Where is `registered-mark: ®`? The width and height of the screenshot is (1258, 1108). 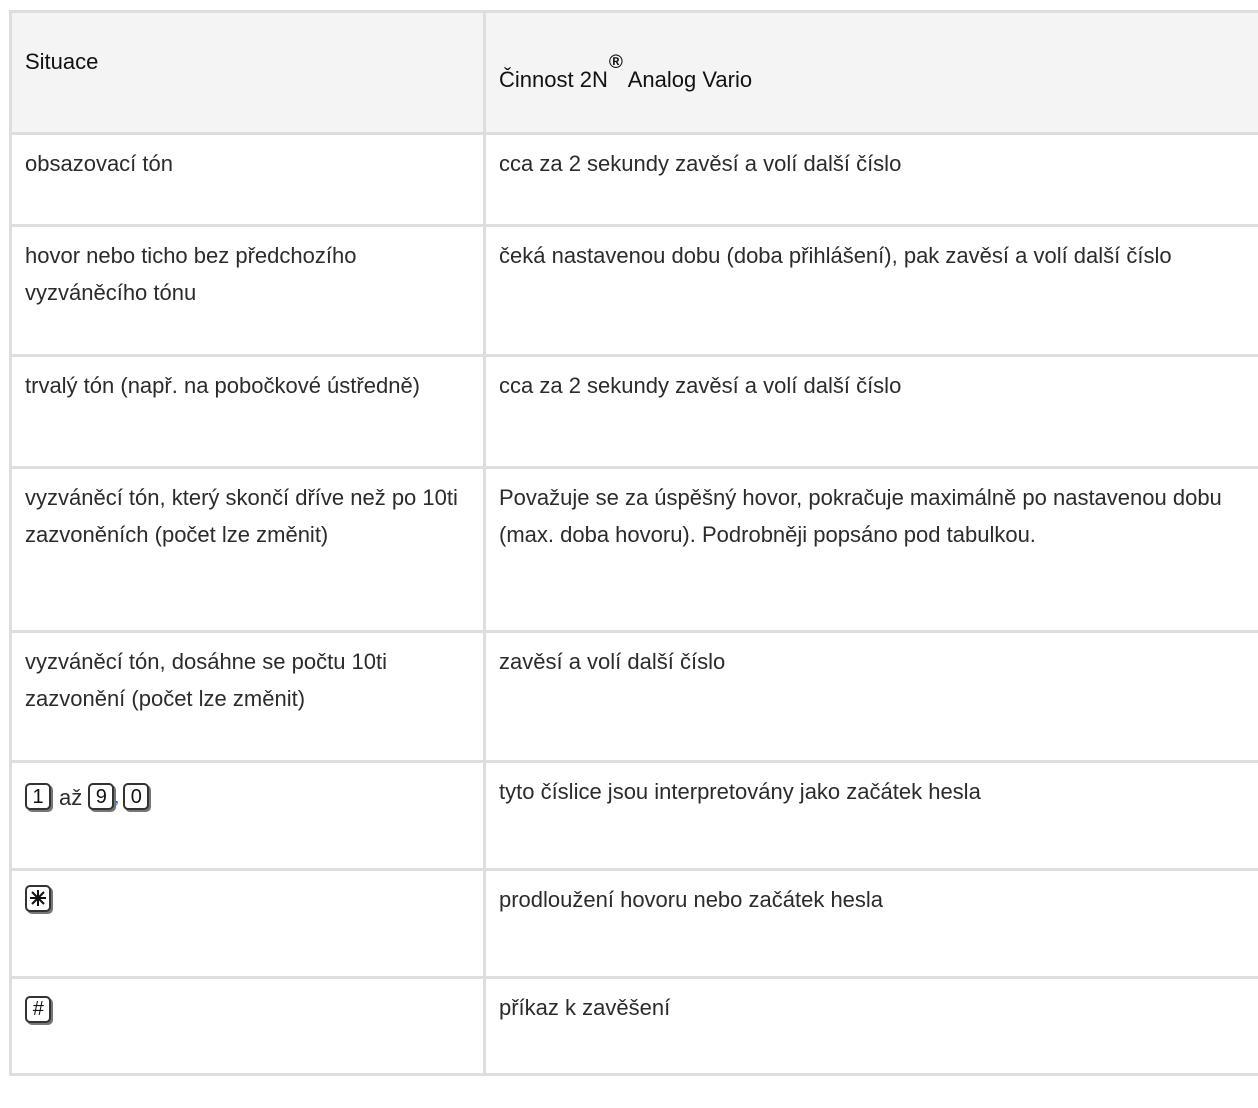 registered-mark: ® is located at coordinates (615, 62).